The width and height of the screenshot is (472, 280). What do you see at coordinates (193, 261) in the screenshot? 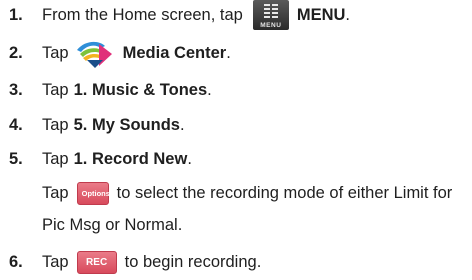
I see `step-text: to begin recording.` at bounding box center [193, 261].